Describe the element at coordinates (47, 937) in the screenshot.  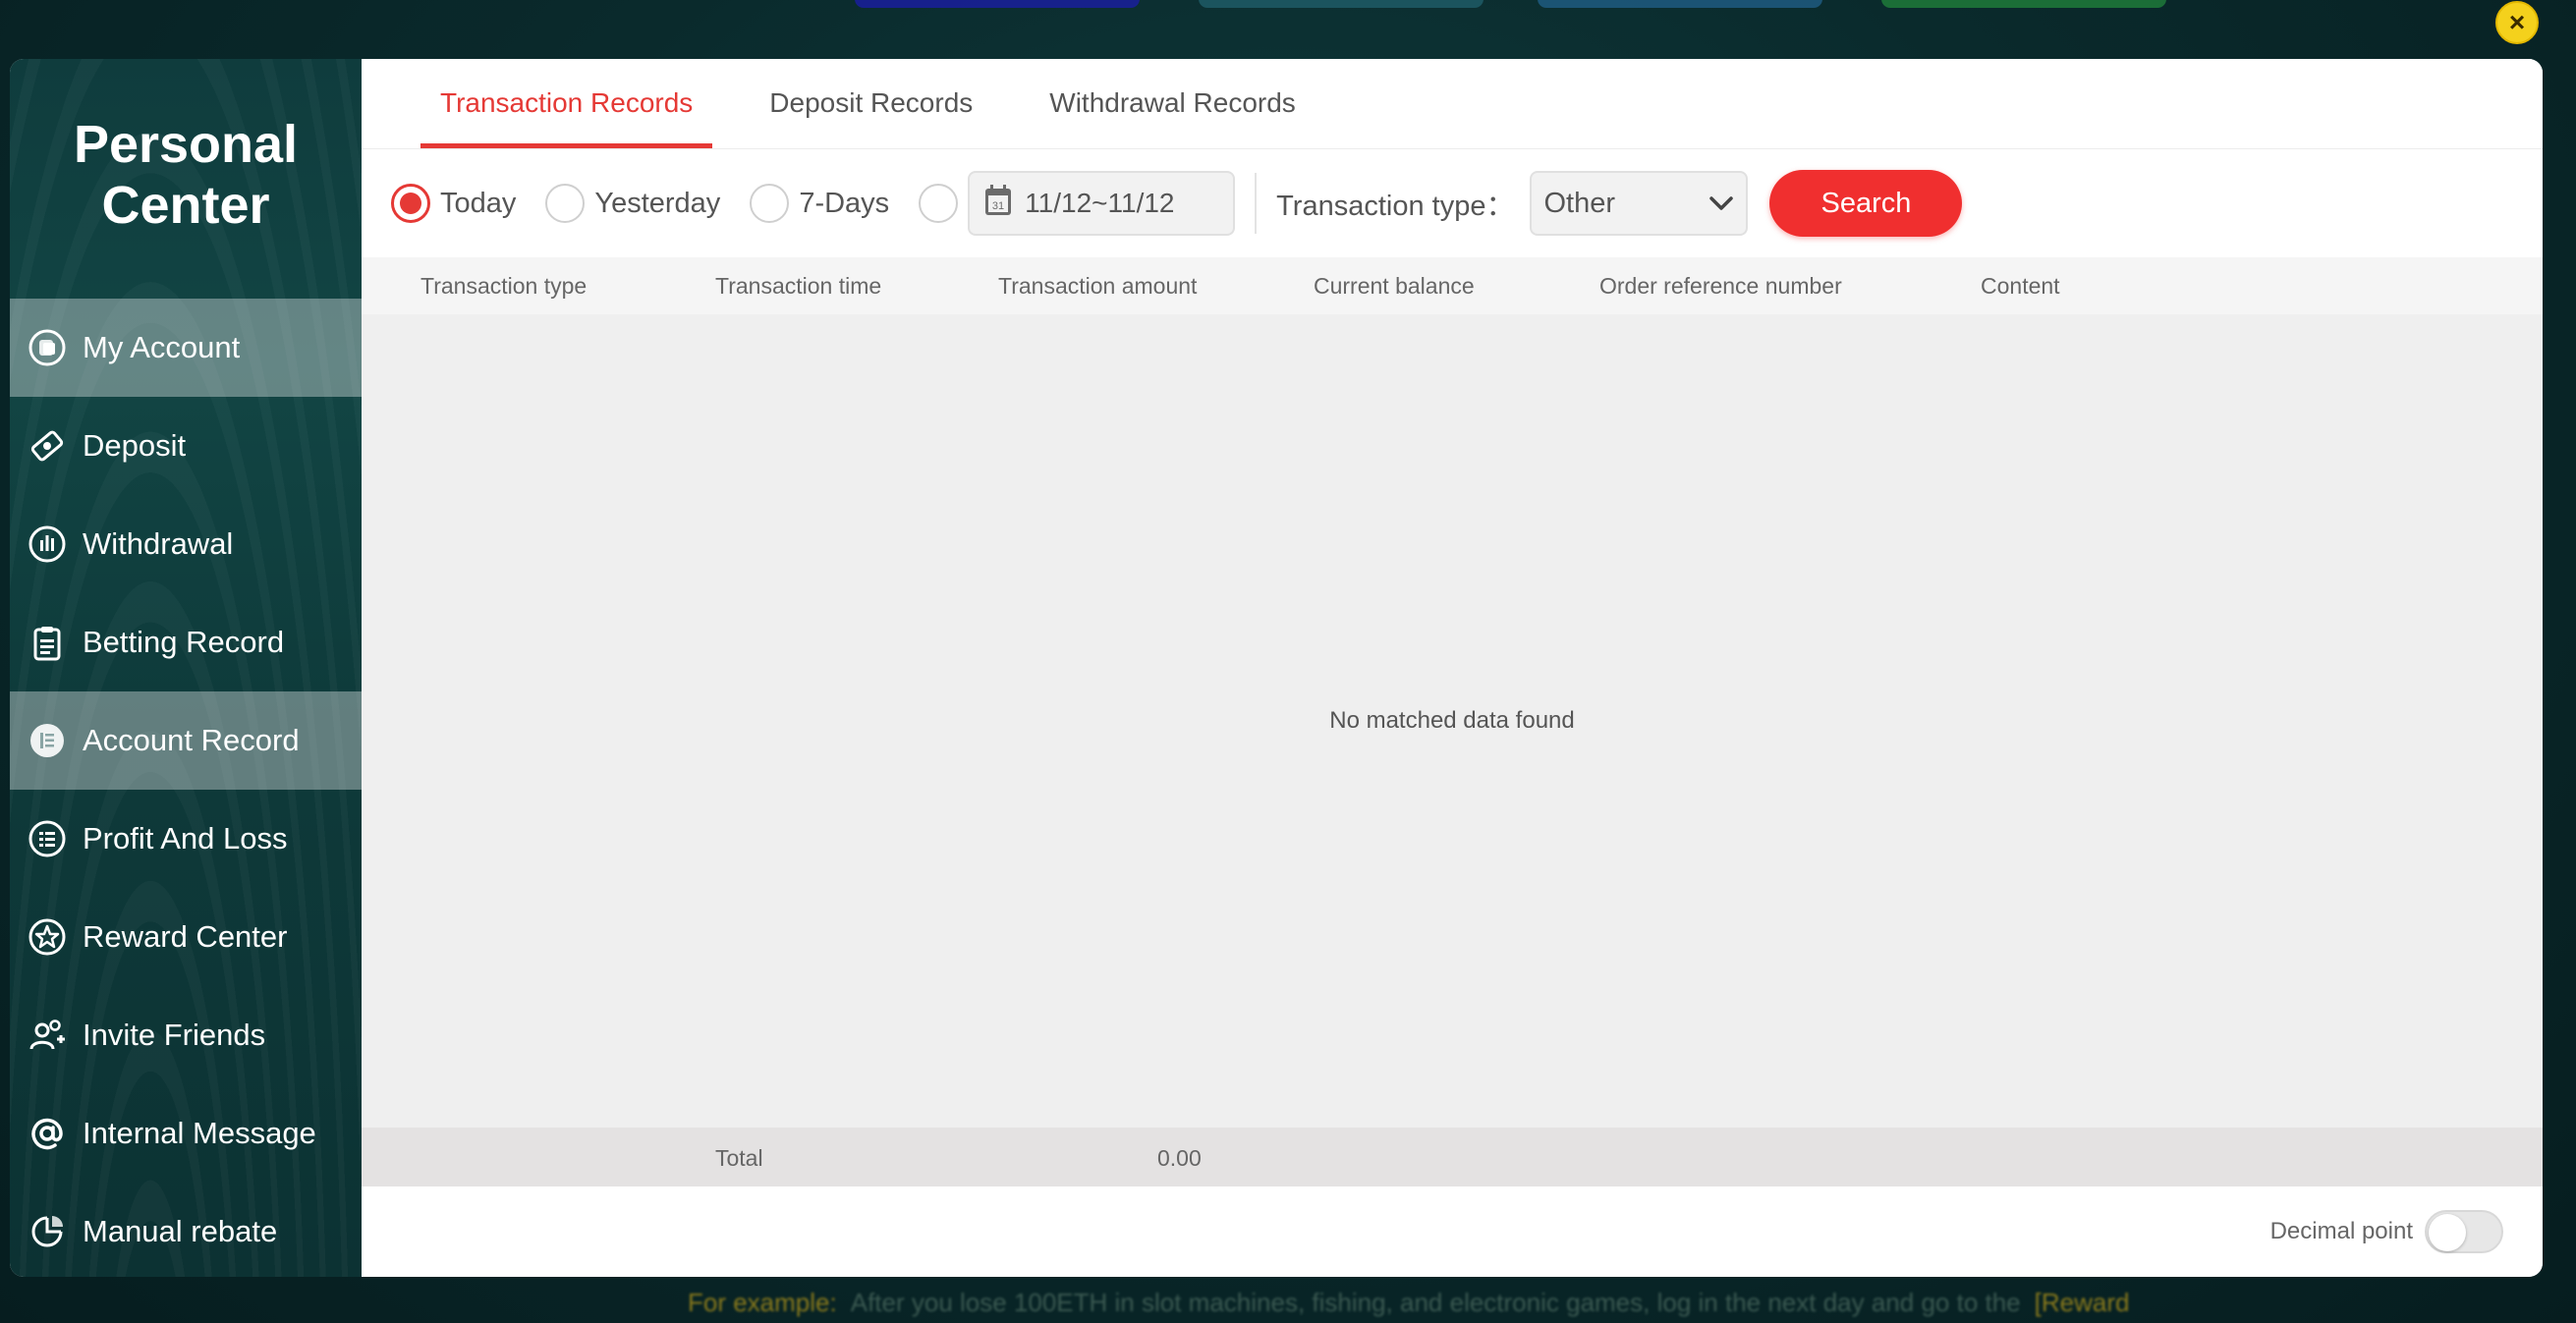
I see `star-icon` at that location.